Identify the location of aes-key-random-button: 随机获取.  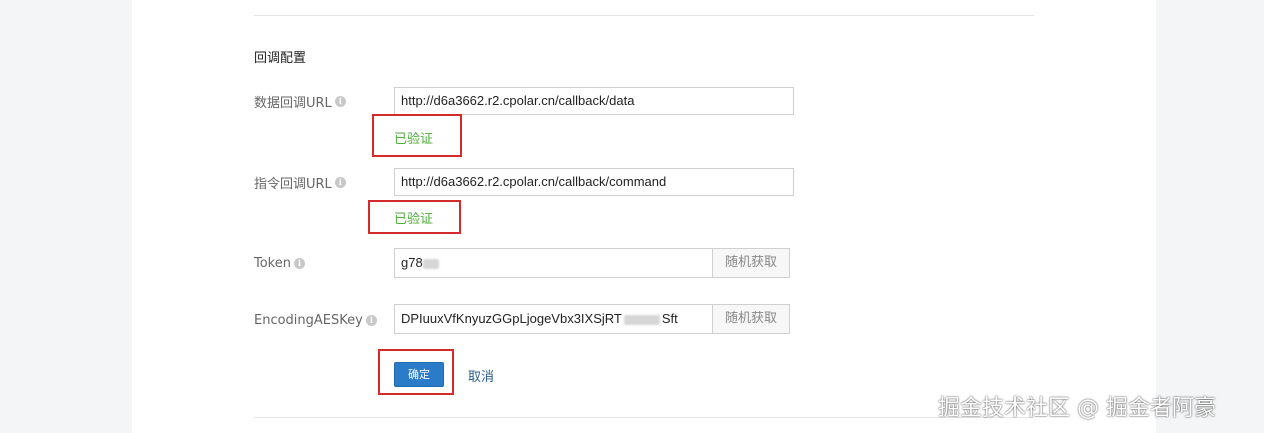
(751, 319).